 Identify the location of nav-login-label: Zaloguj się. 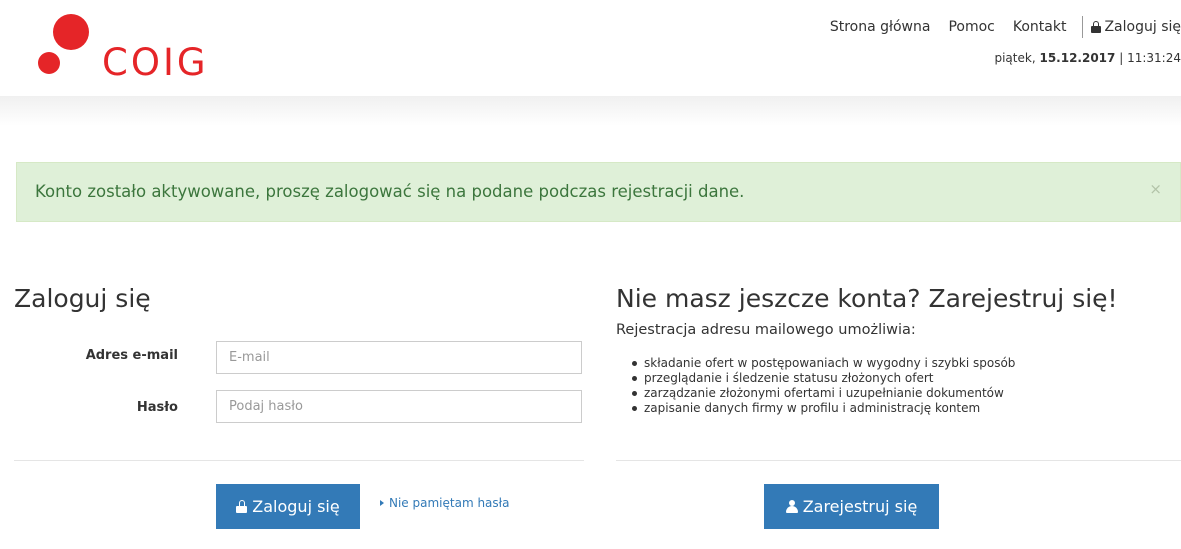
(1142, 27).